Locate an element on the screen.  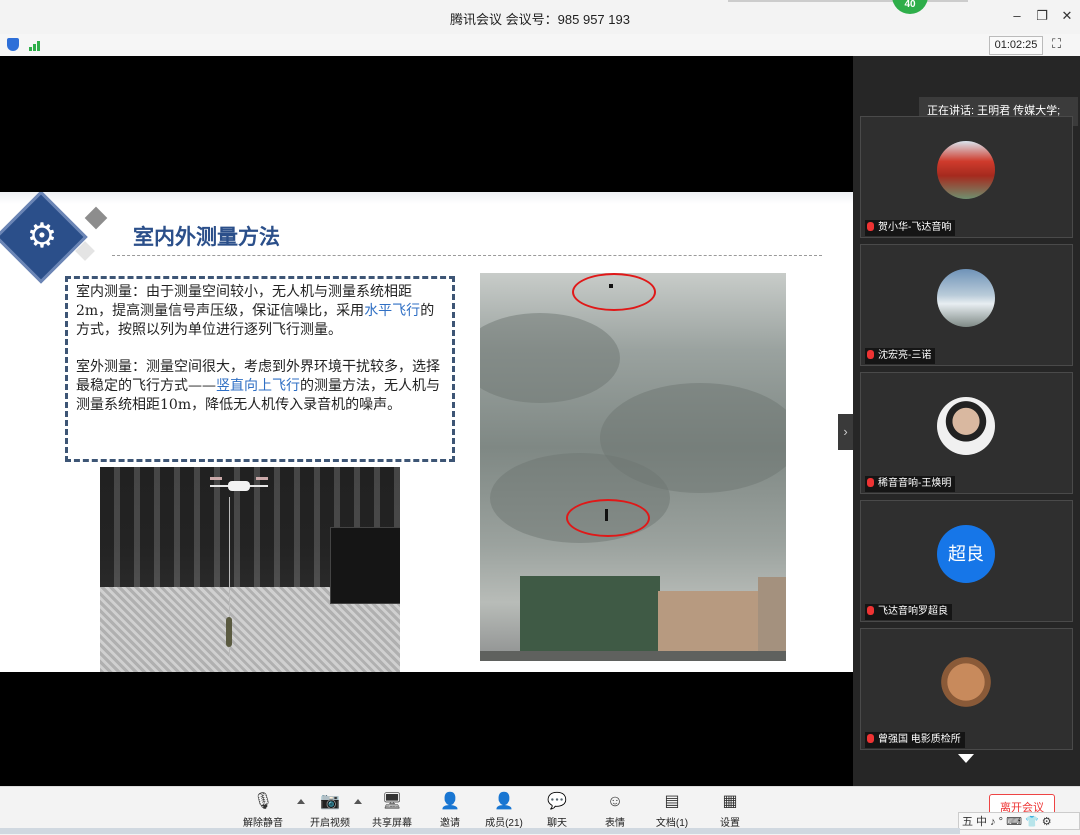
participant-name-text: 沈宏亮-三诺 is located at coordinates (905, 355).